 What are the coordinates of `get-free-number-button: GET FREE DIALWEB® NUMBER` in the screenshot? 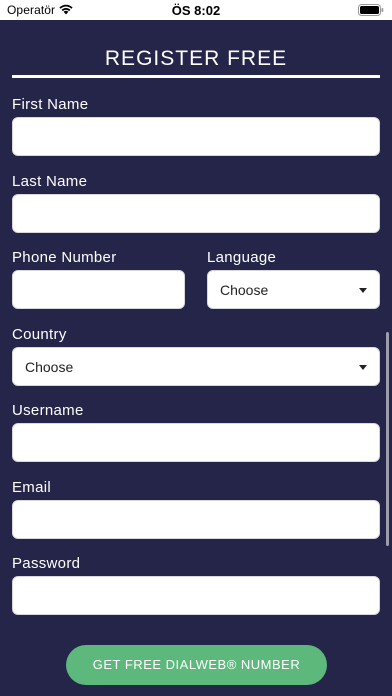 It's located at (196, 665).